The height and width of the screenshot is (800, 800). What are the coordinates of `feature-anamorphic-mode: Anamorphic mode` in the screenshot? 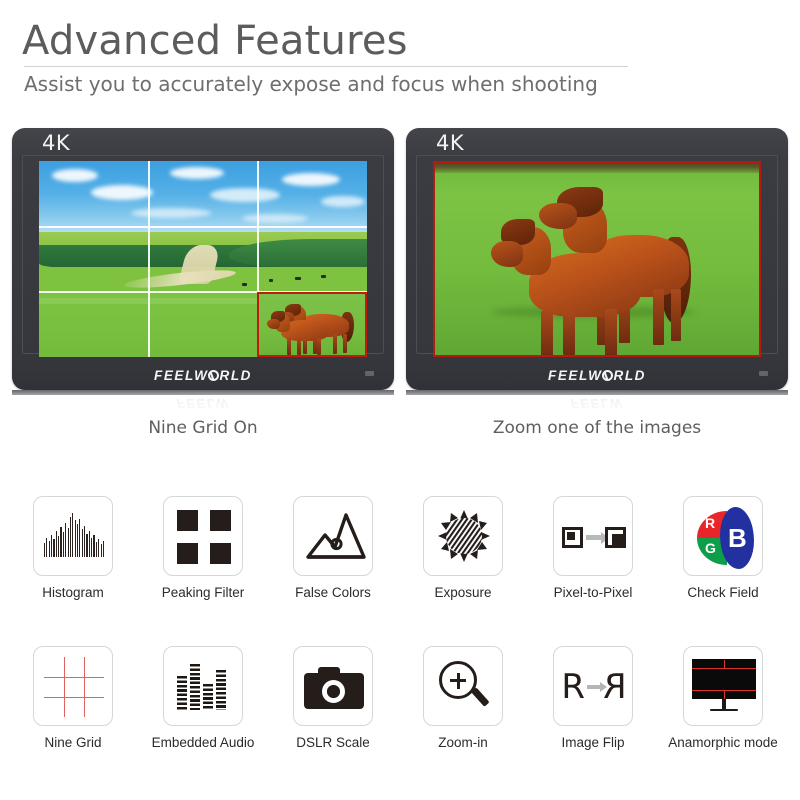 It's located at (723, 698).